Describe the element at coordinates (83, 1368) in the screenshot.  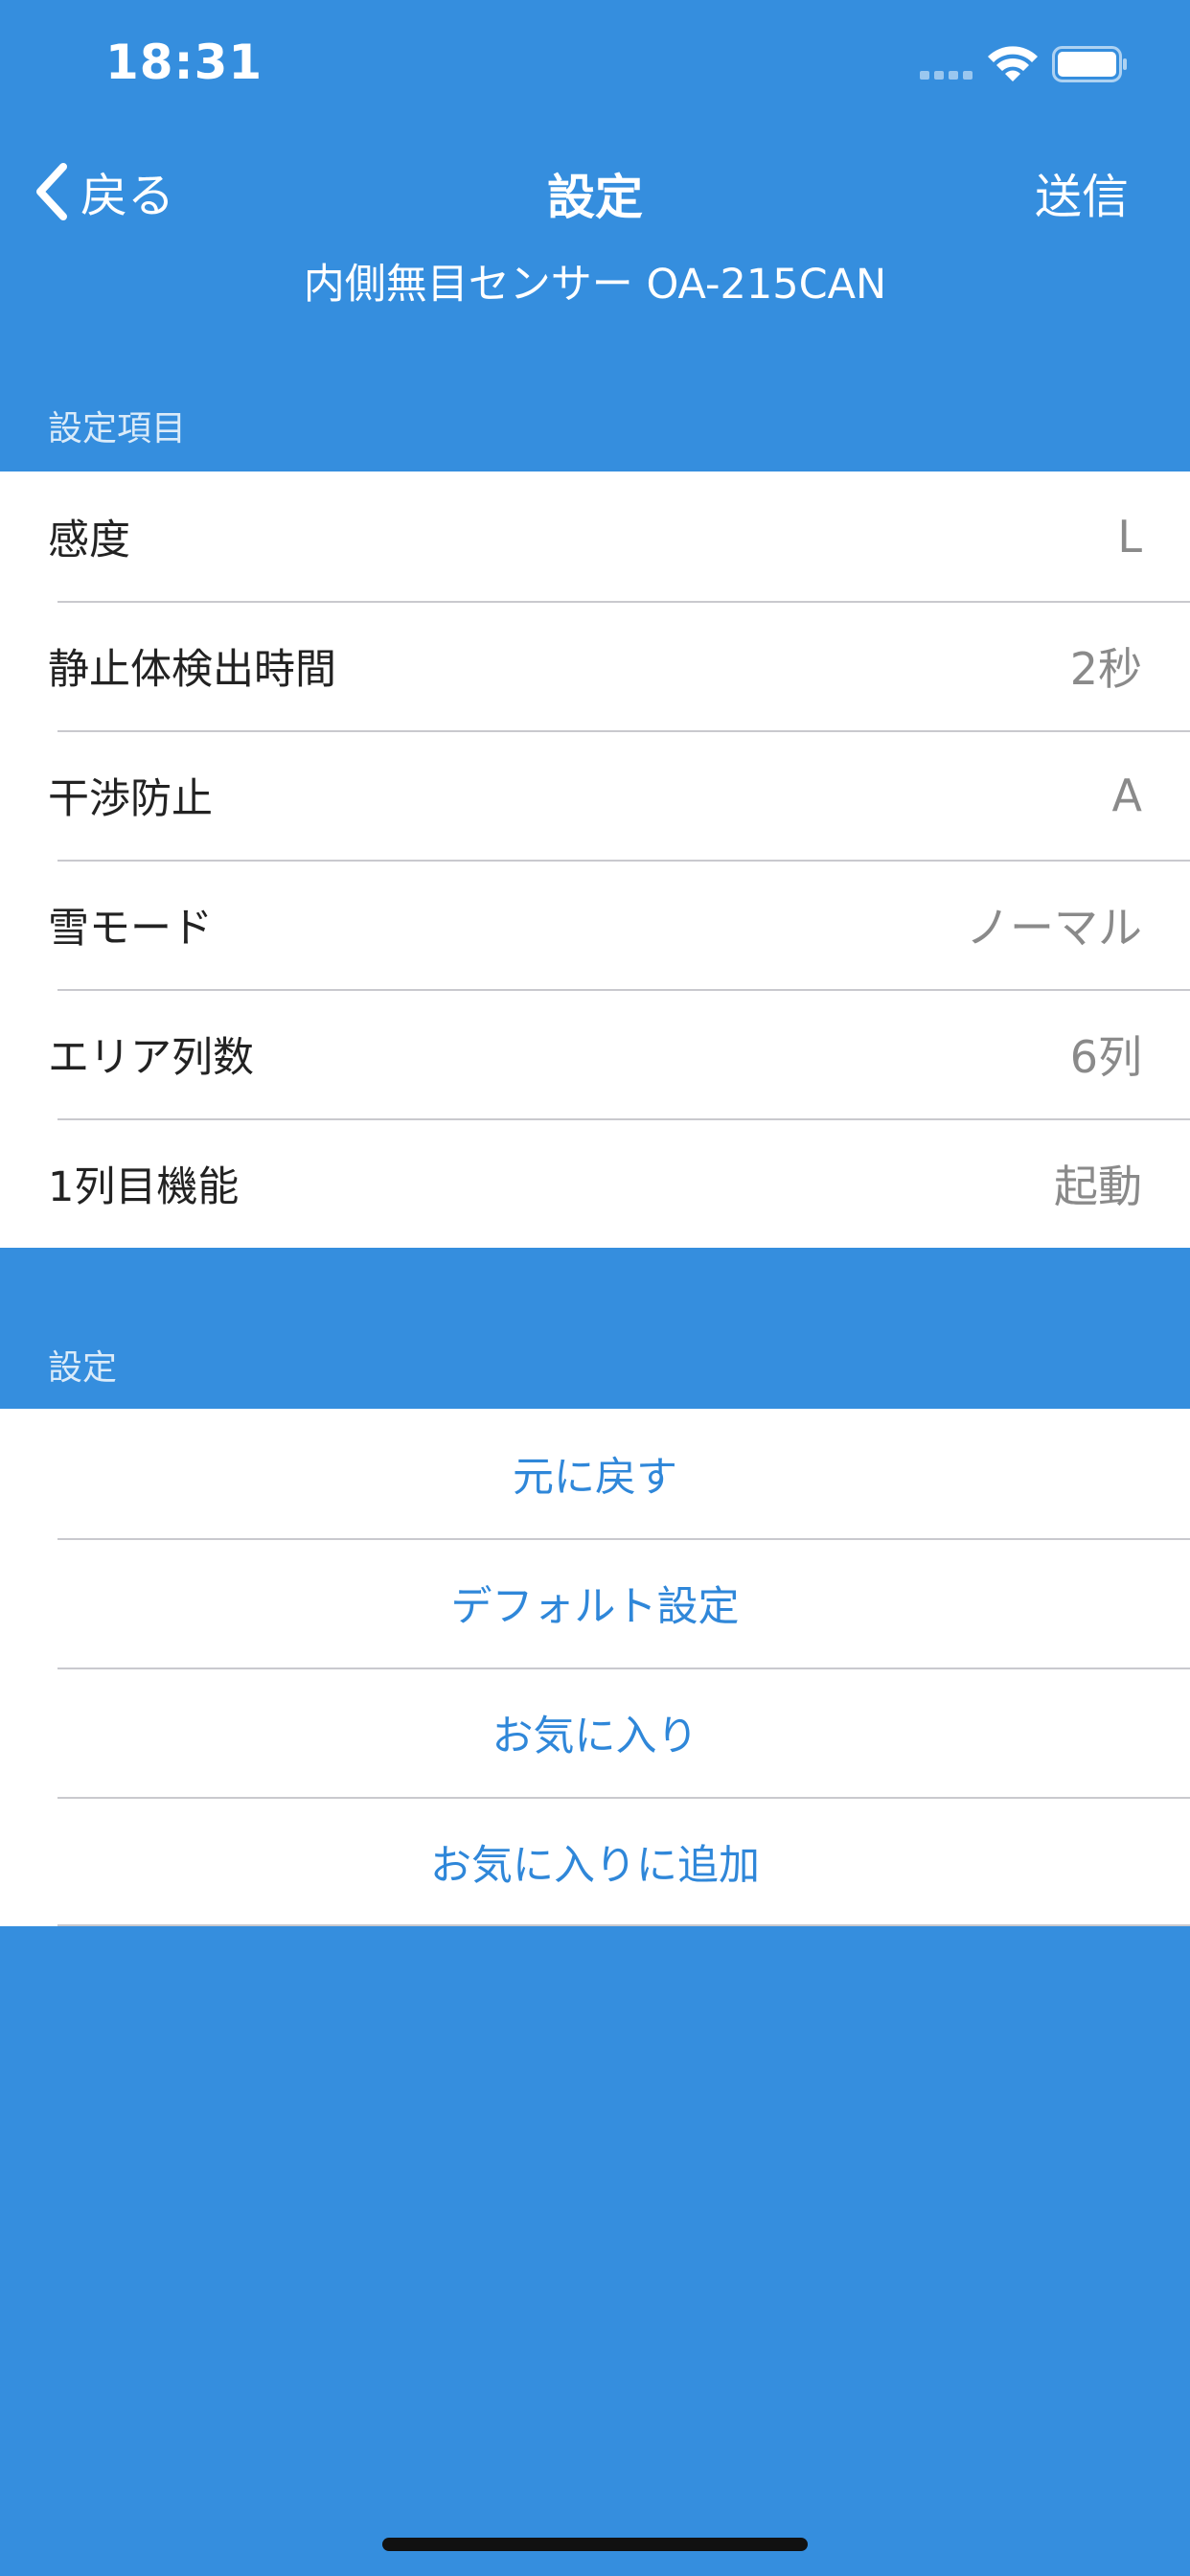
I see `actions-header: 設定` at that location.